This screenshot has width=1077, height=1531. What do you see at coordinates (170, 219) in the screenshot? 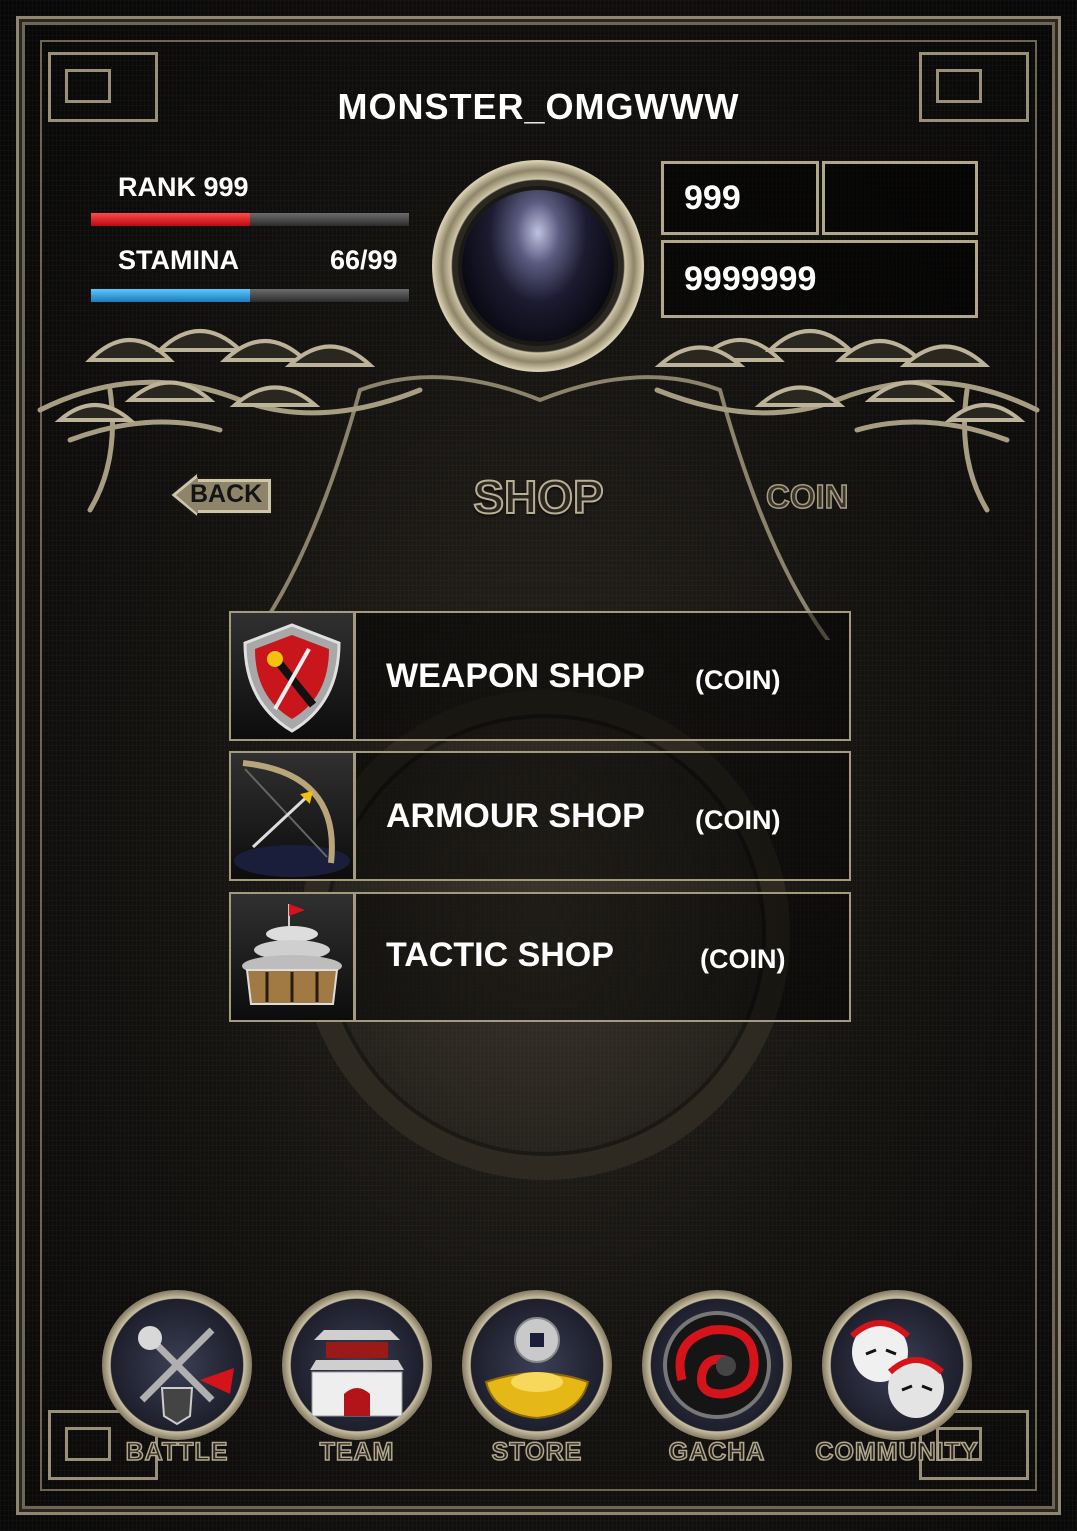
I see `rank-bar-fill` at bounding box center [170, 219].